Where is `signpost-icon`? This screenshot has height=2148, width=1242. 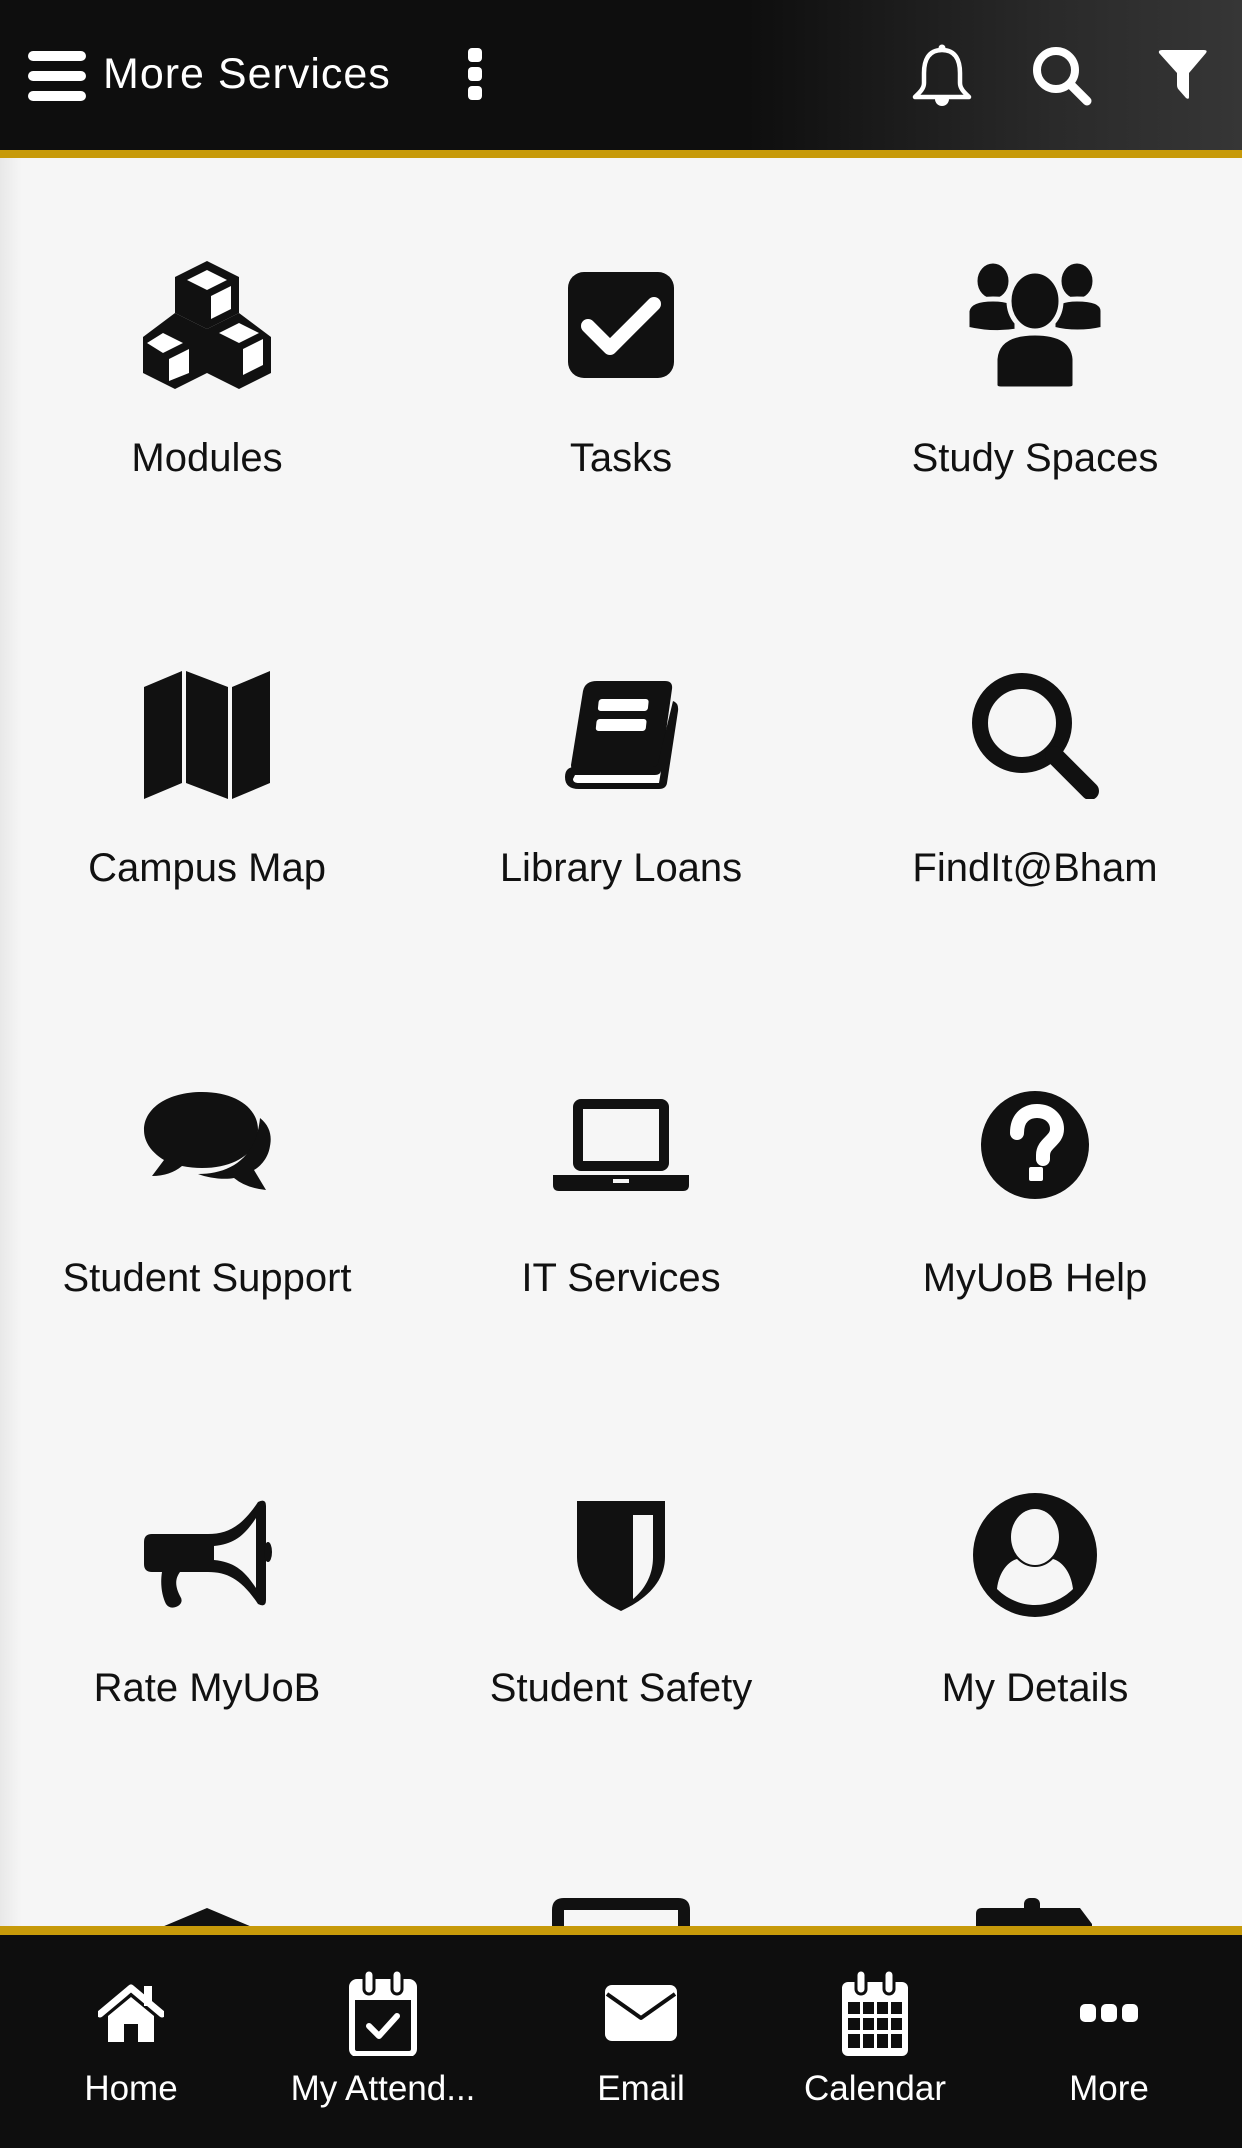
signpost-icon is located at coordinates (1034, 1912).